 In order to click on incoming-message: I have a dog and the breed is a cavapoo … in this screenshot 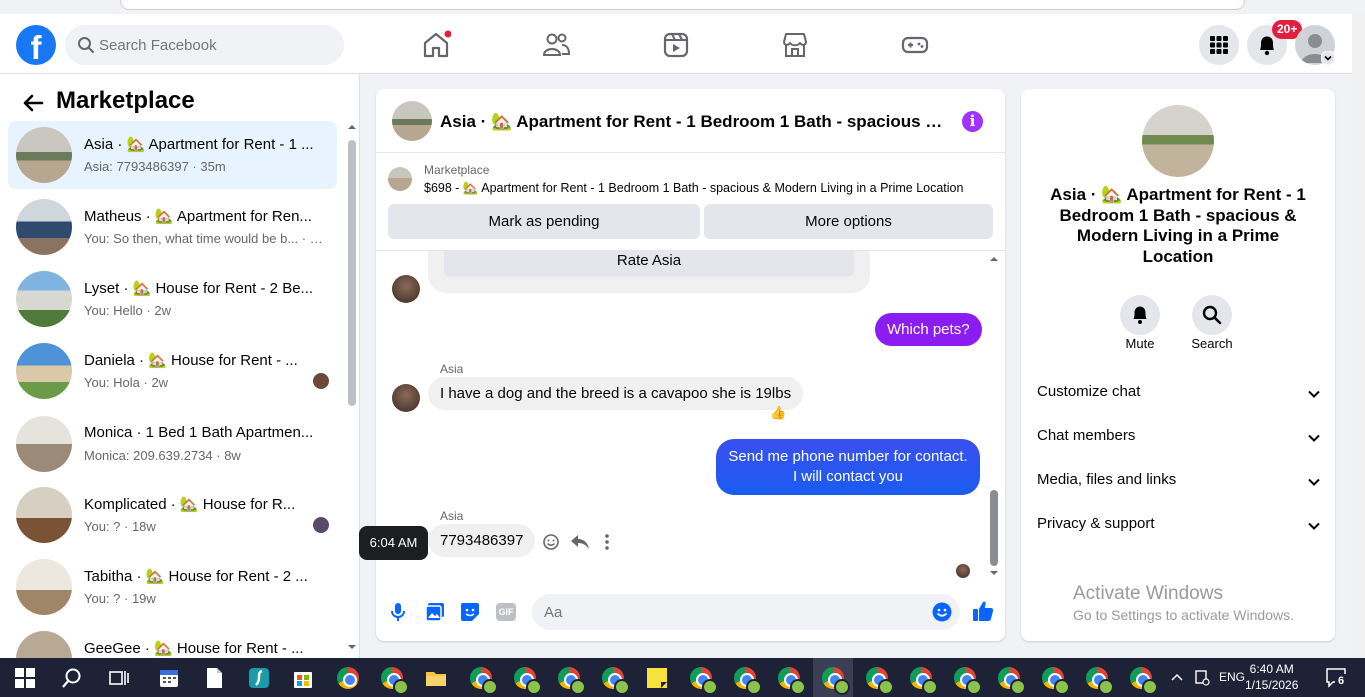, I will do `click(616, 393)`.